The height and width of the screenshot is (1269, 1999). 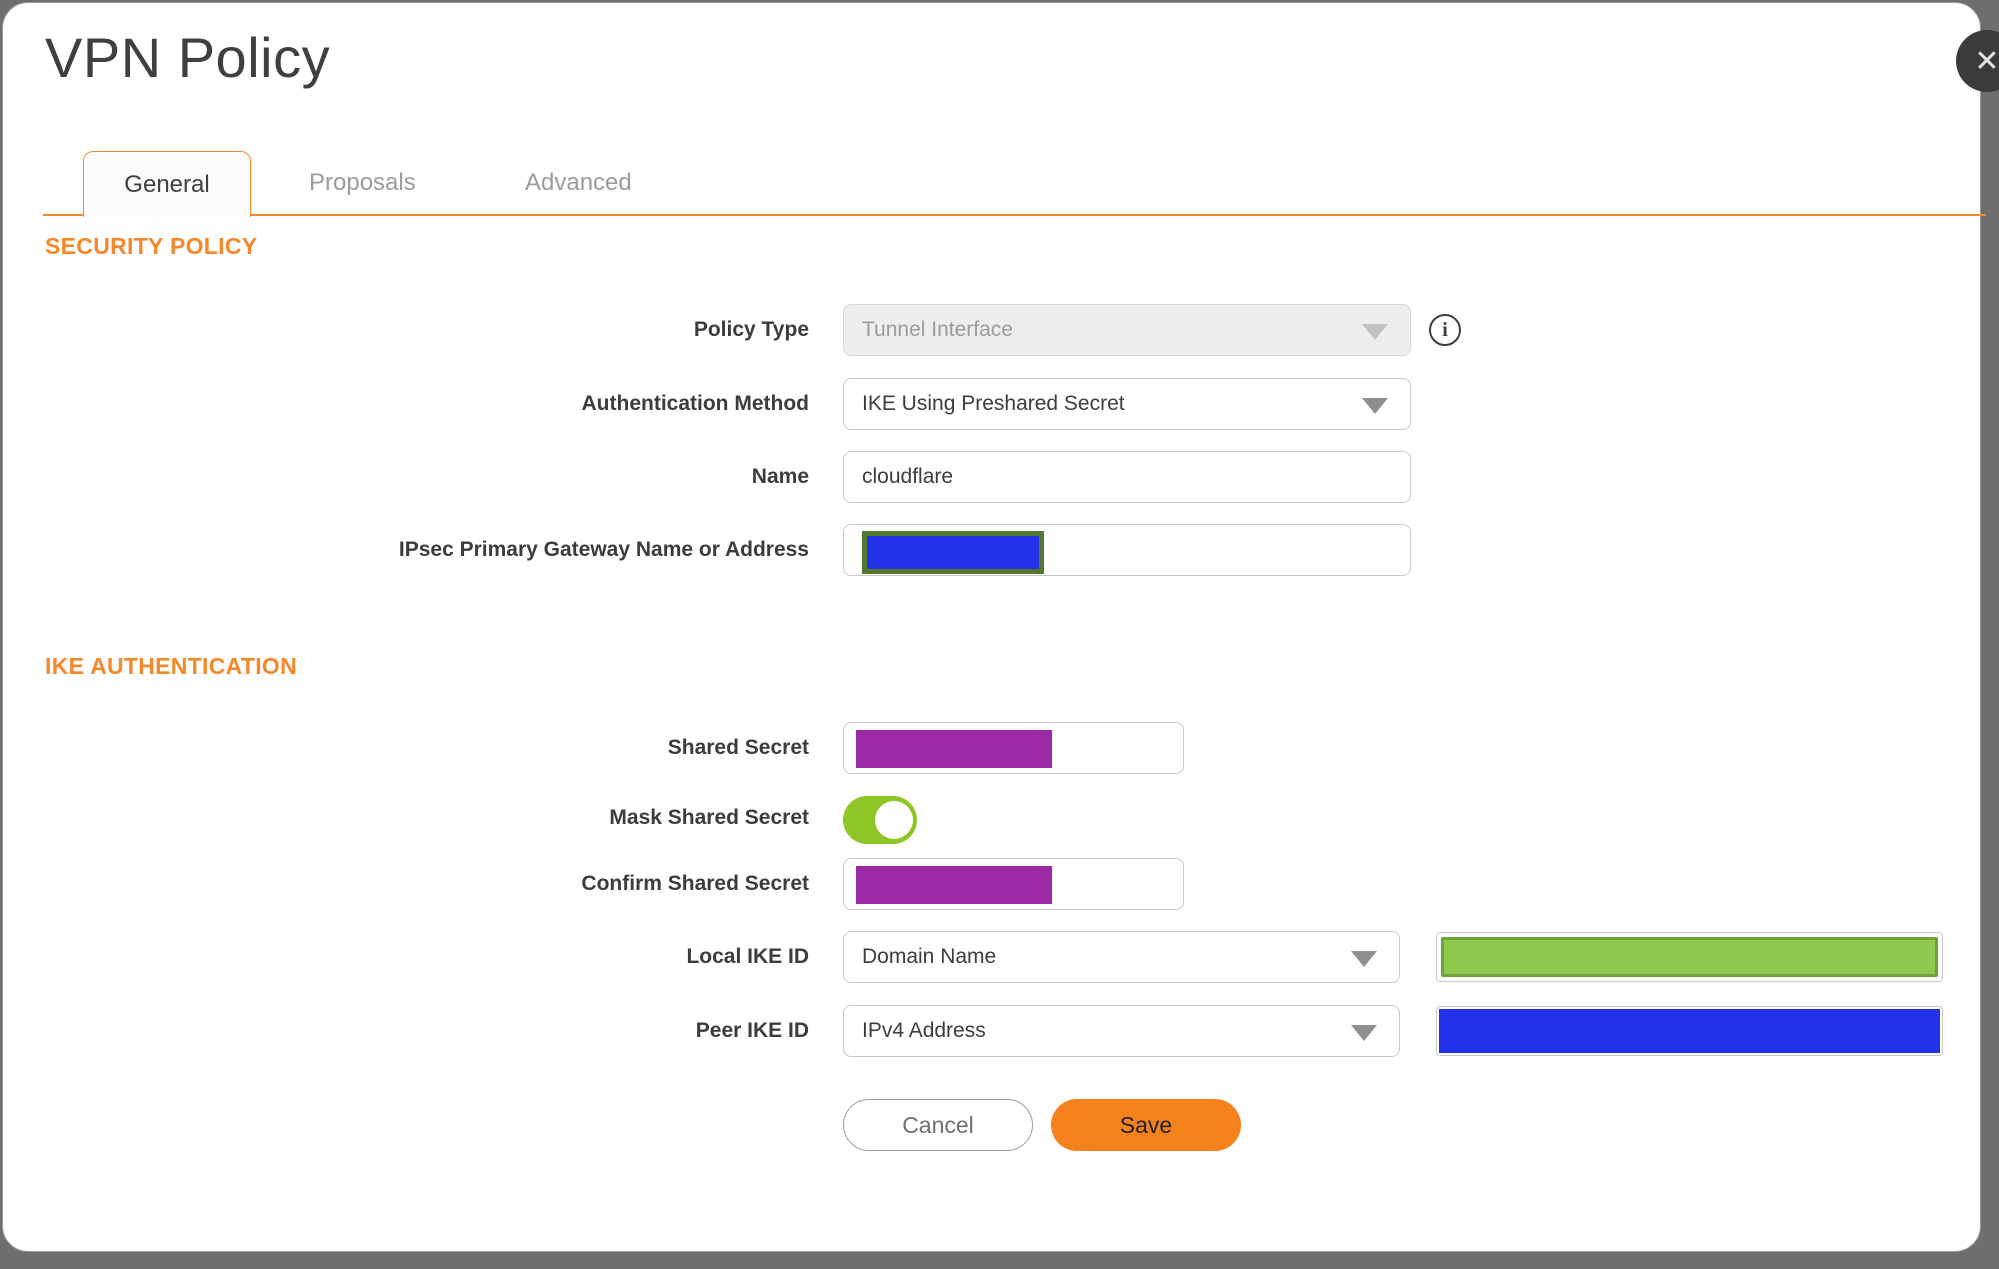 I want to click on local-ike-id-row: Local IKE ID Domain Name, so click(x=1001, y=957).